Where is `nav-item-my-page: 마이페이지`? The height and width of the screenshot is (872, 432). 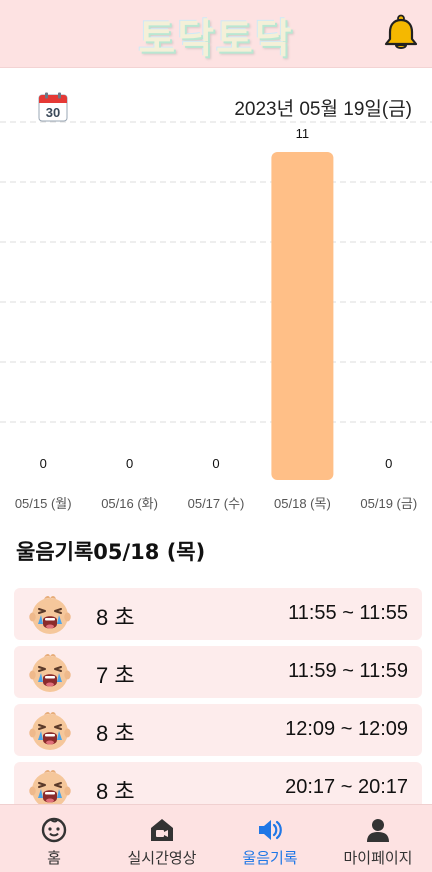 nav-item-my-page: 마이페이지 is located at coordinates (378, 838).